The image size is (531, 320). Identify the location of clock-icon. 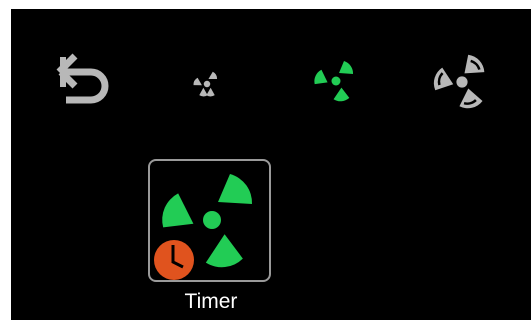
(174, 260).